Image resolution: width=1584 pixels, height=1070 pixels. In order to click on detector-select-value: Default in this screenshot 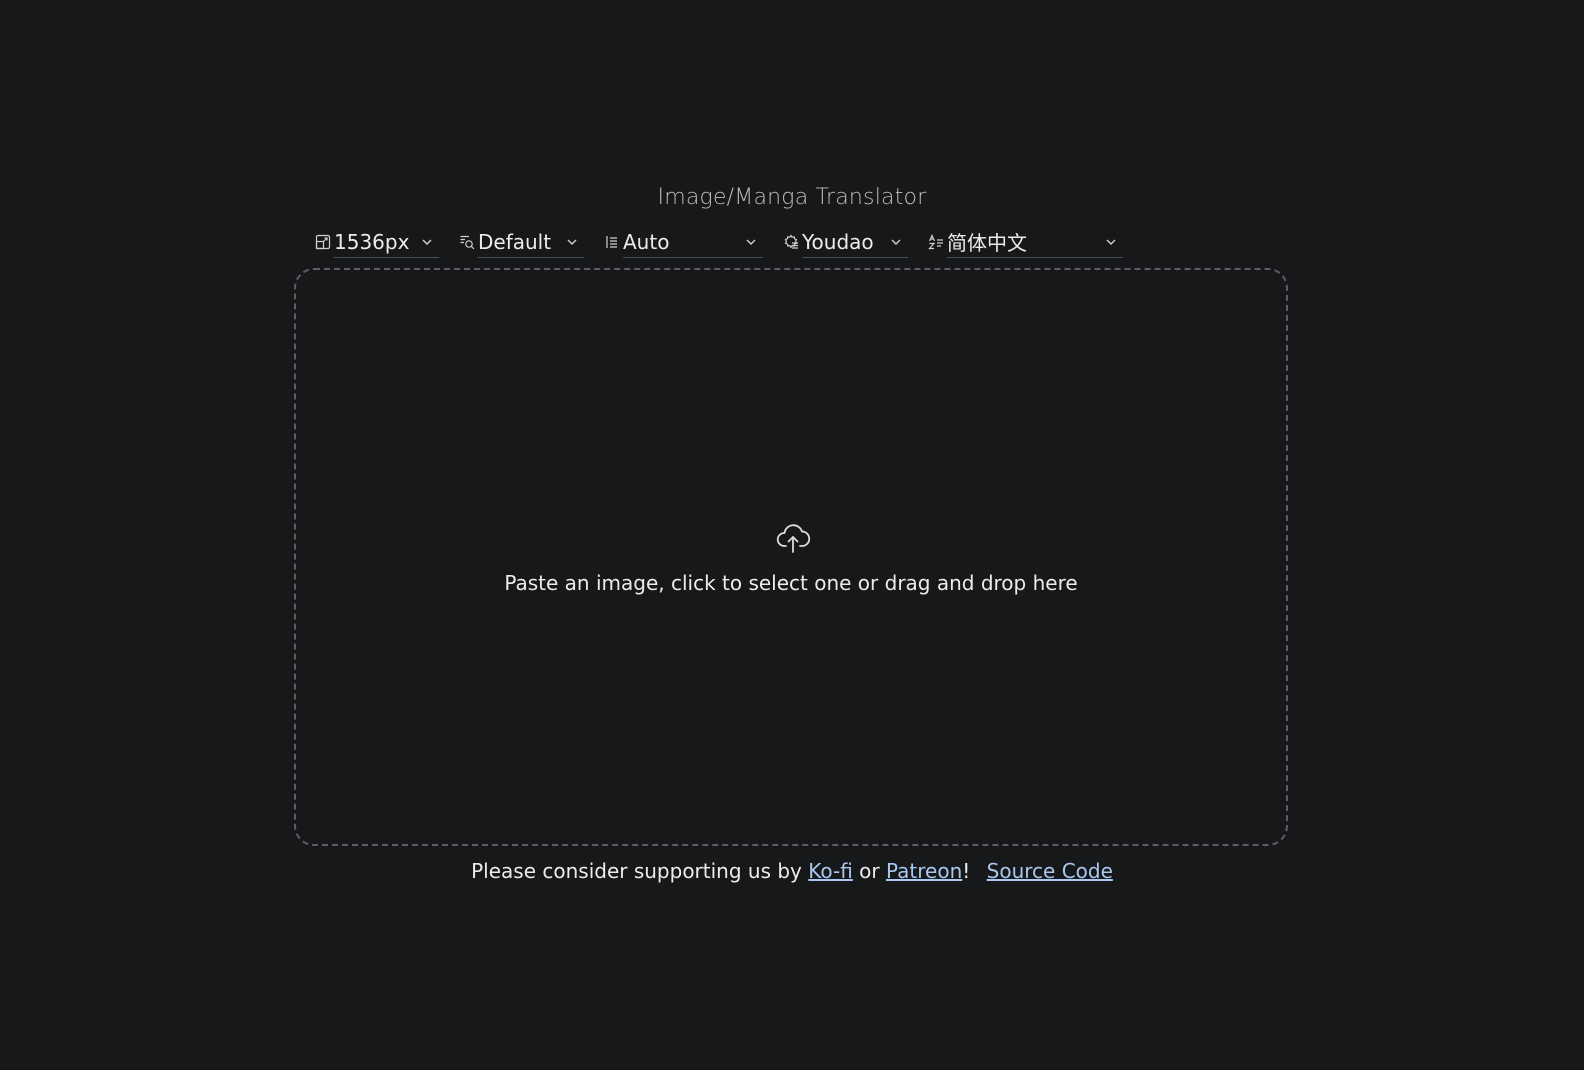, I will do `click(515, 241)`.